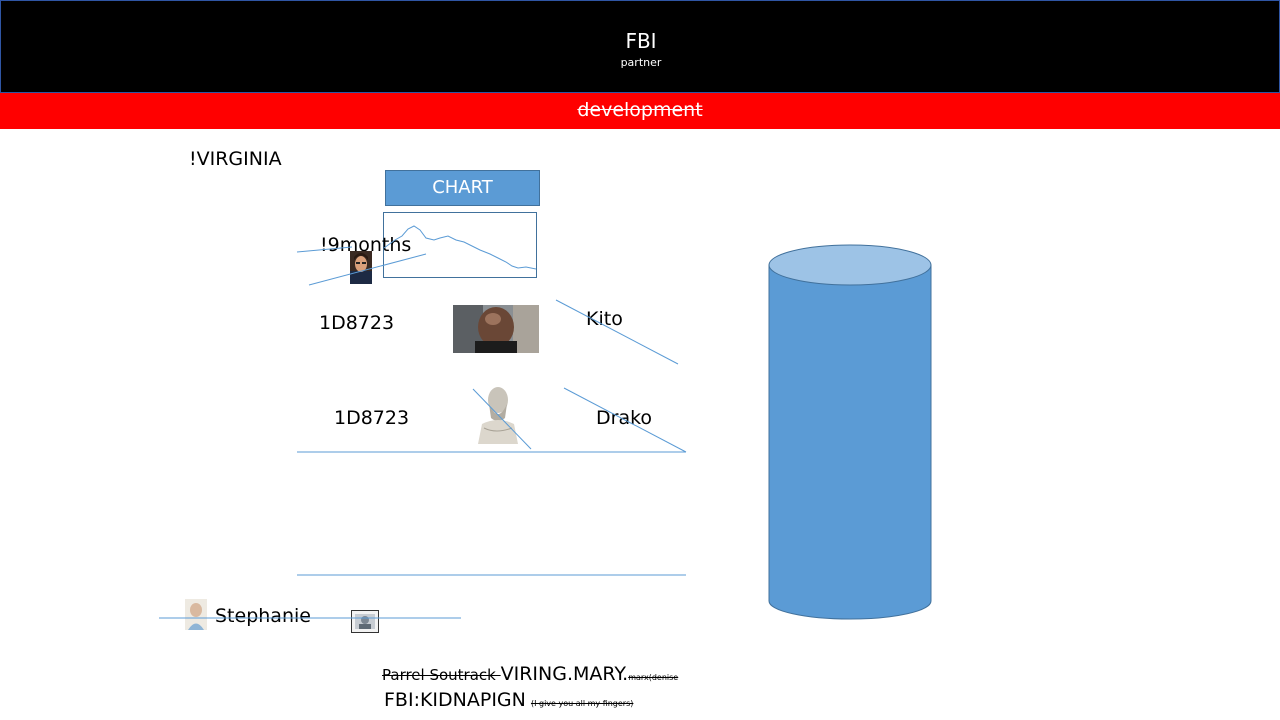 The width and height of the screenshot is (1280, 720). What do you see at coordinates (372, 418) in the screenshot?
I see `code-label-2: 1D8723` at bounding box center [372, 418].